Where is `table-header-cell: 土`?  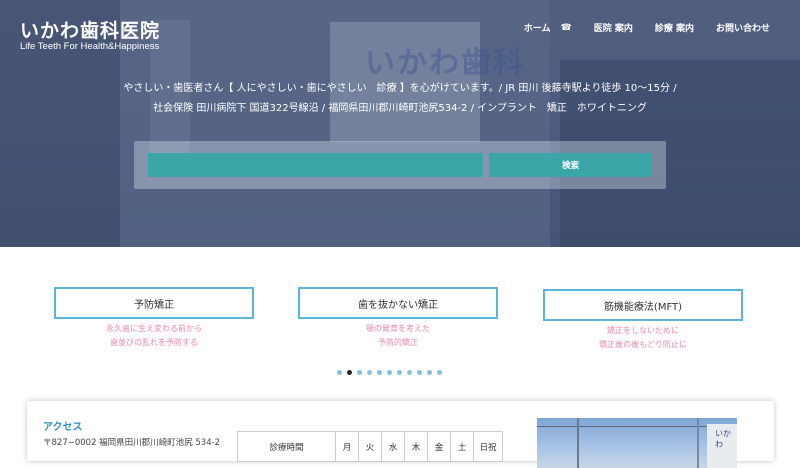 table-header-cell: 土 is located at coordinates (462, 446).